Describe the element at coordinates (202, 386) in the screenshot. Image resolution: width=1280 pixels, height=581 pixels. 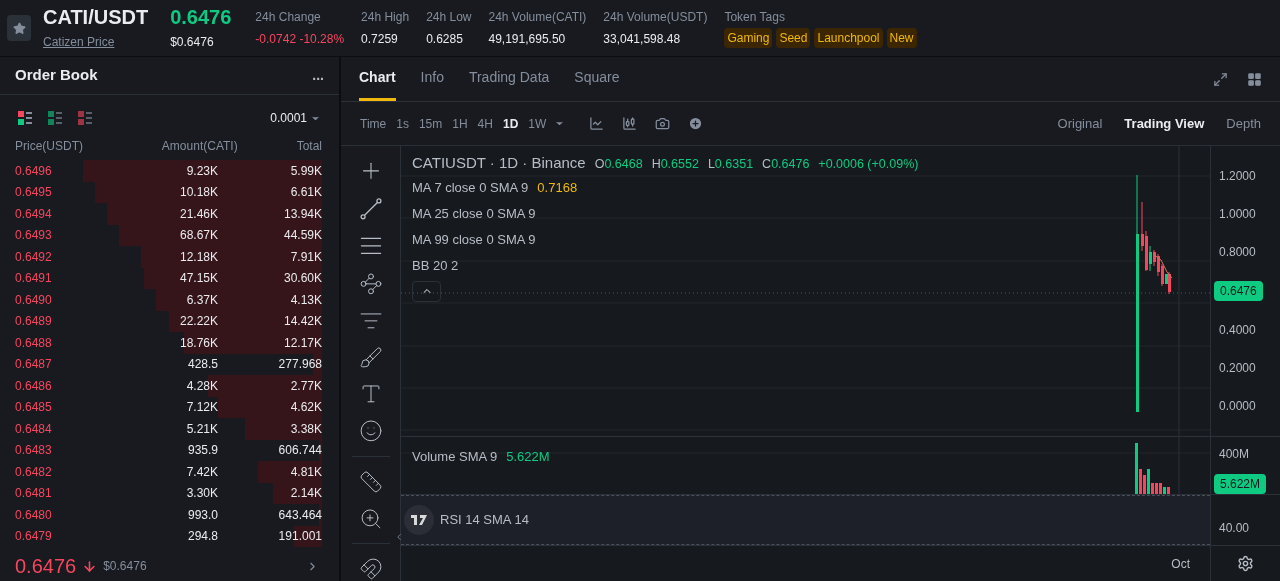
I see `ask-amount: 4.28K` at that location.